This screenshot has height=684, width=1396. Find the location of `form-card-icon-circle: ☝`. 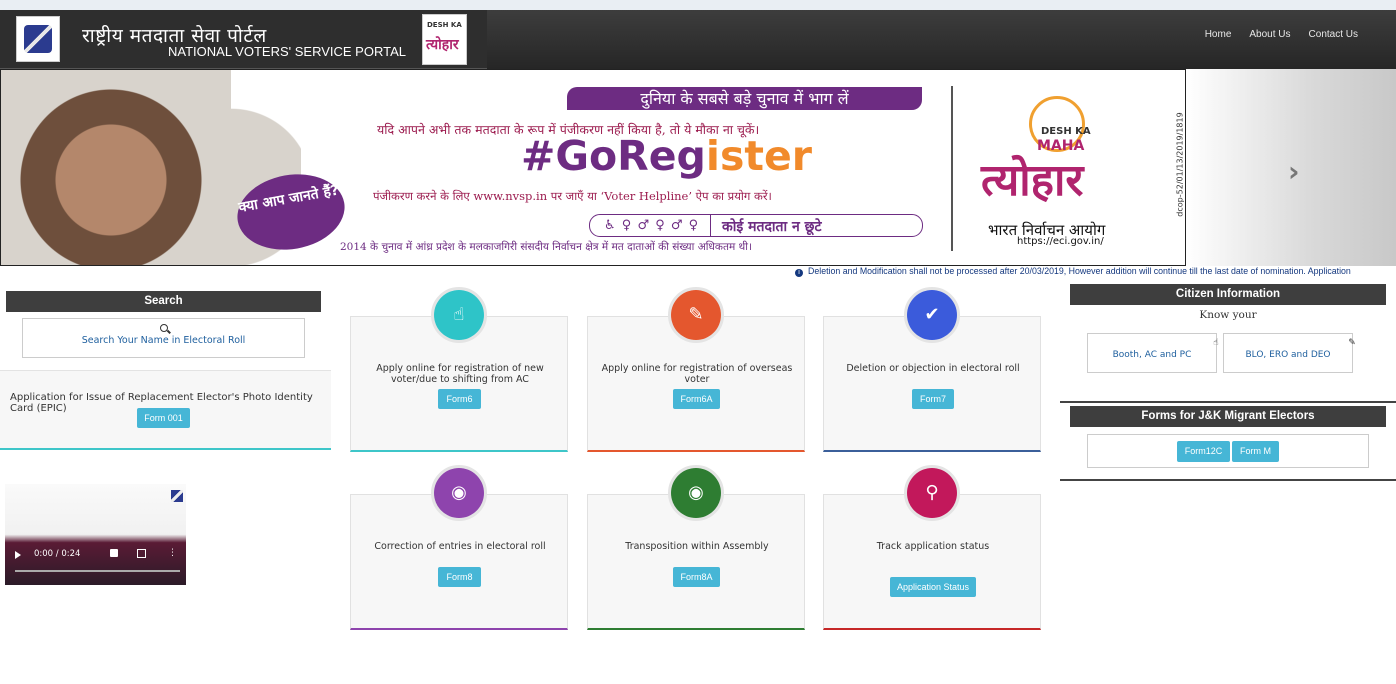

form-card-icon-circle: ☝ is located at coordinates (459, 315).